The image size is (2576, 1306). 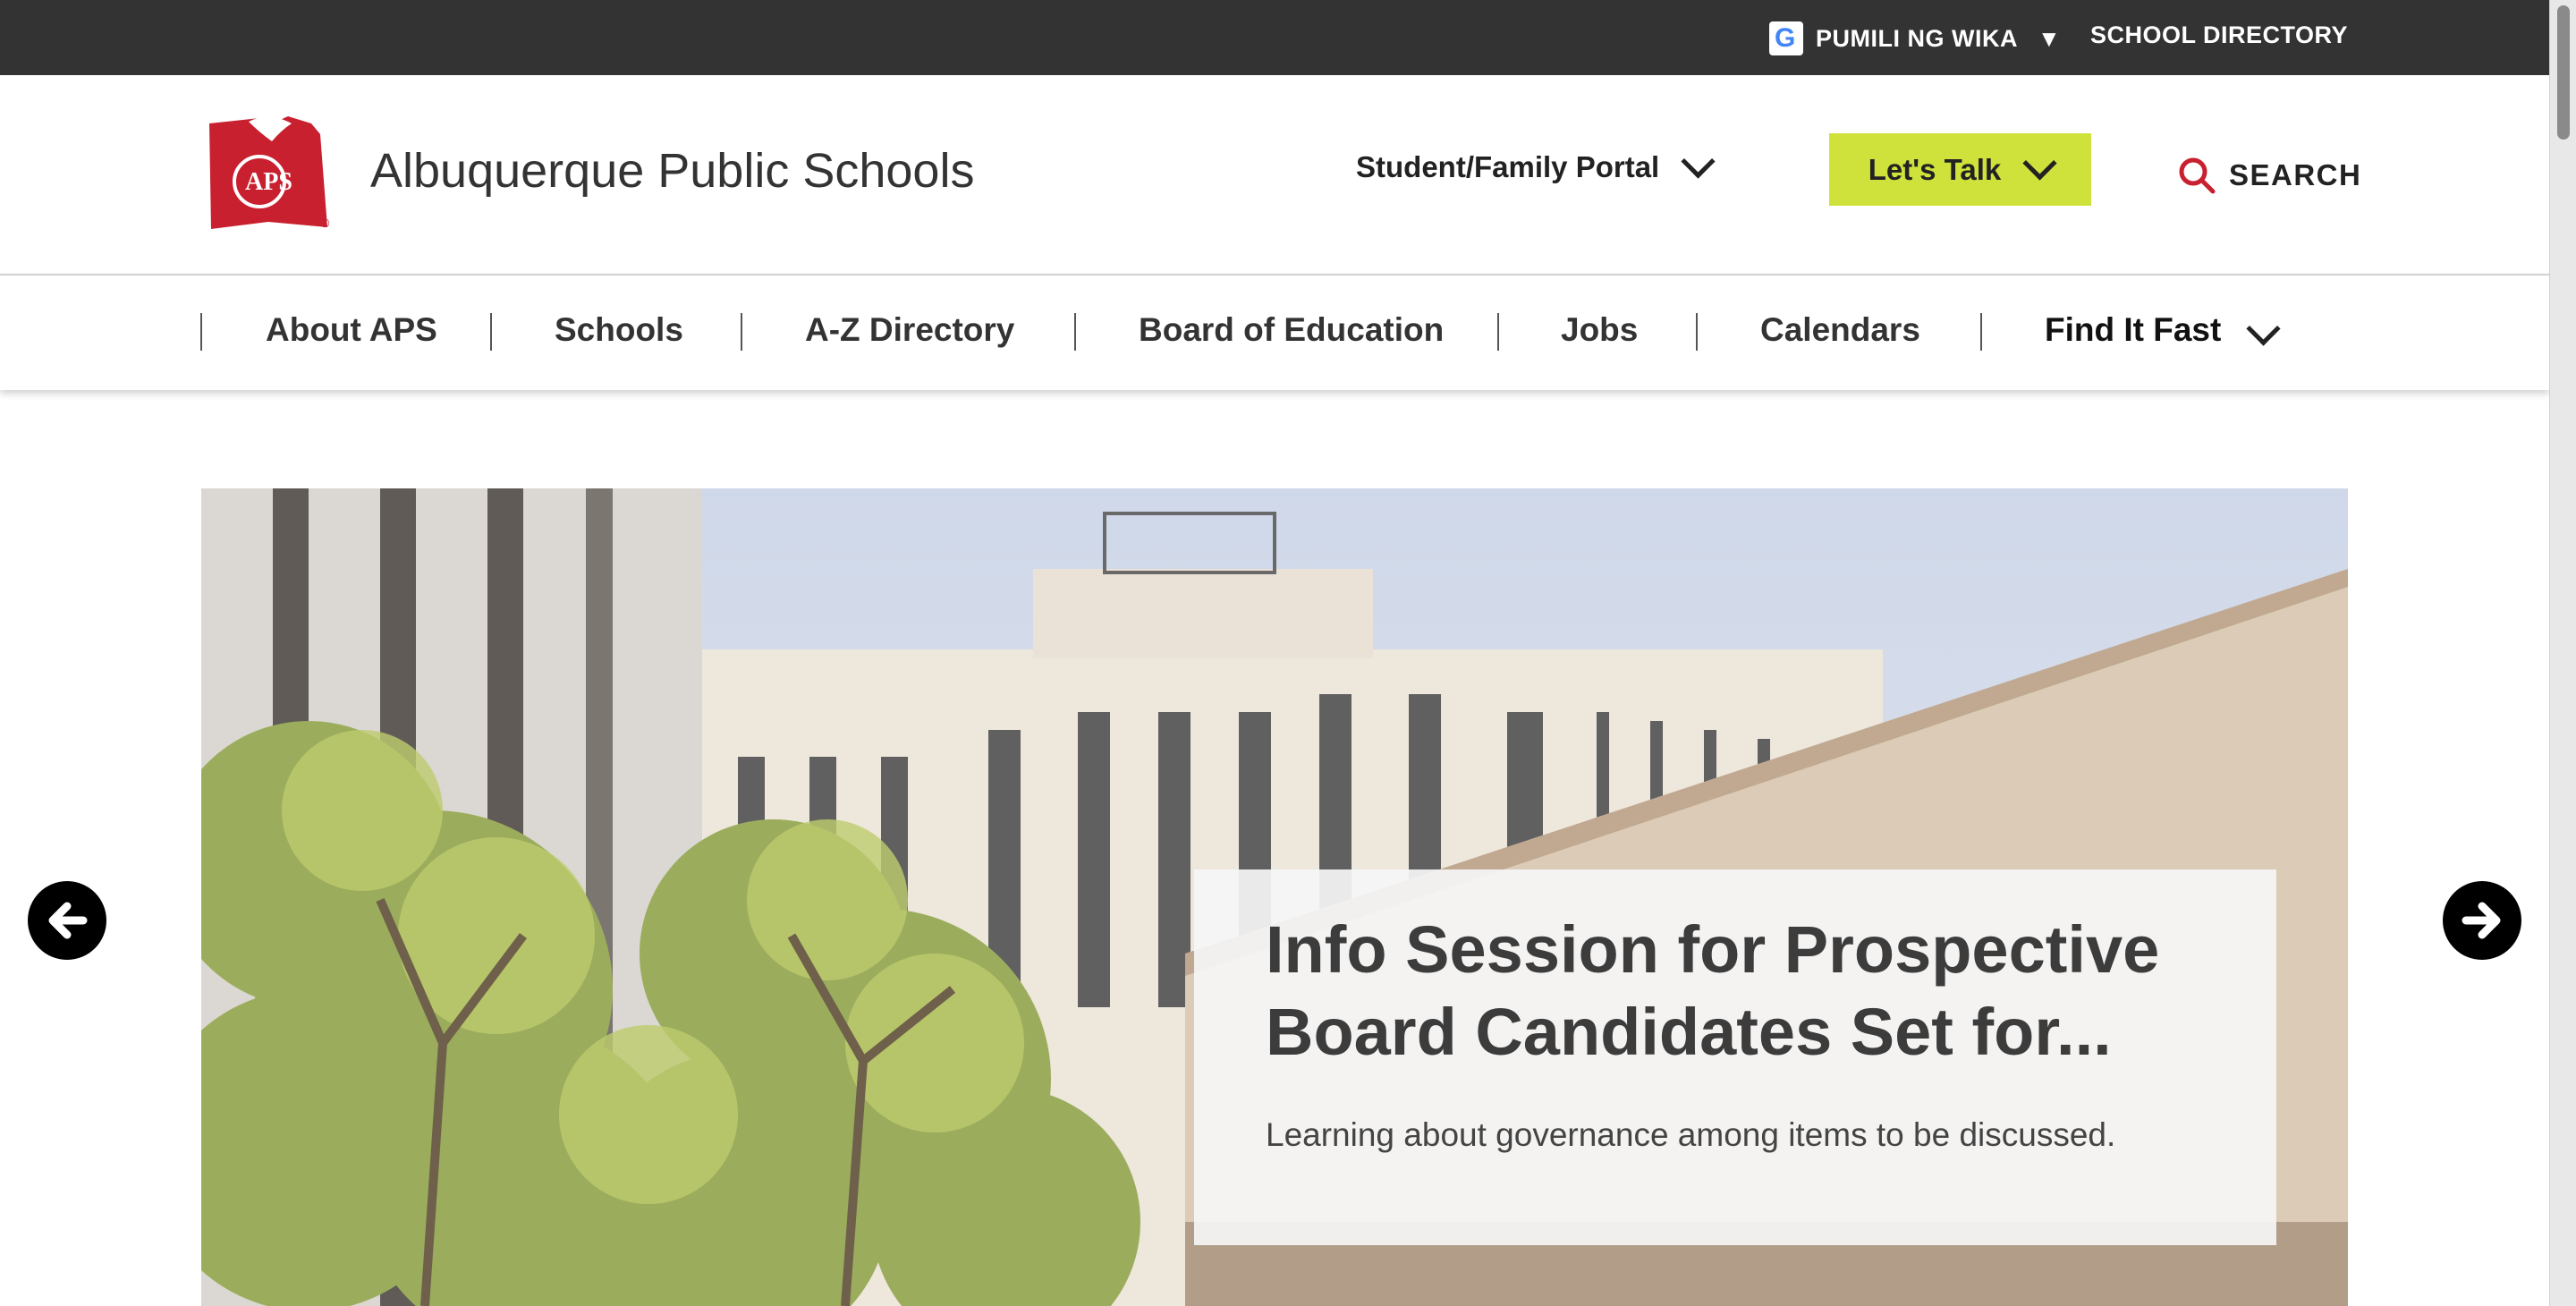 I want to click on search-button: SEARCH, so click(x=2269, y=176).